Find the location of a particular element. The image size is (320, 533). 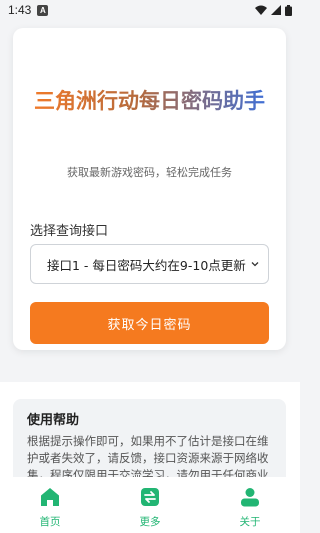

nav-label-about: 关于 is located at coordinates (250, 522).